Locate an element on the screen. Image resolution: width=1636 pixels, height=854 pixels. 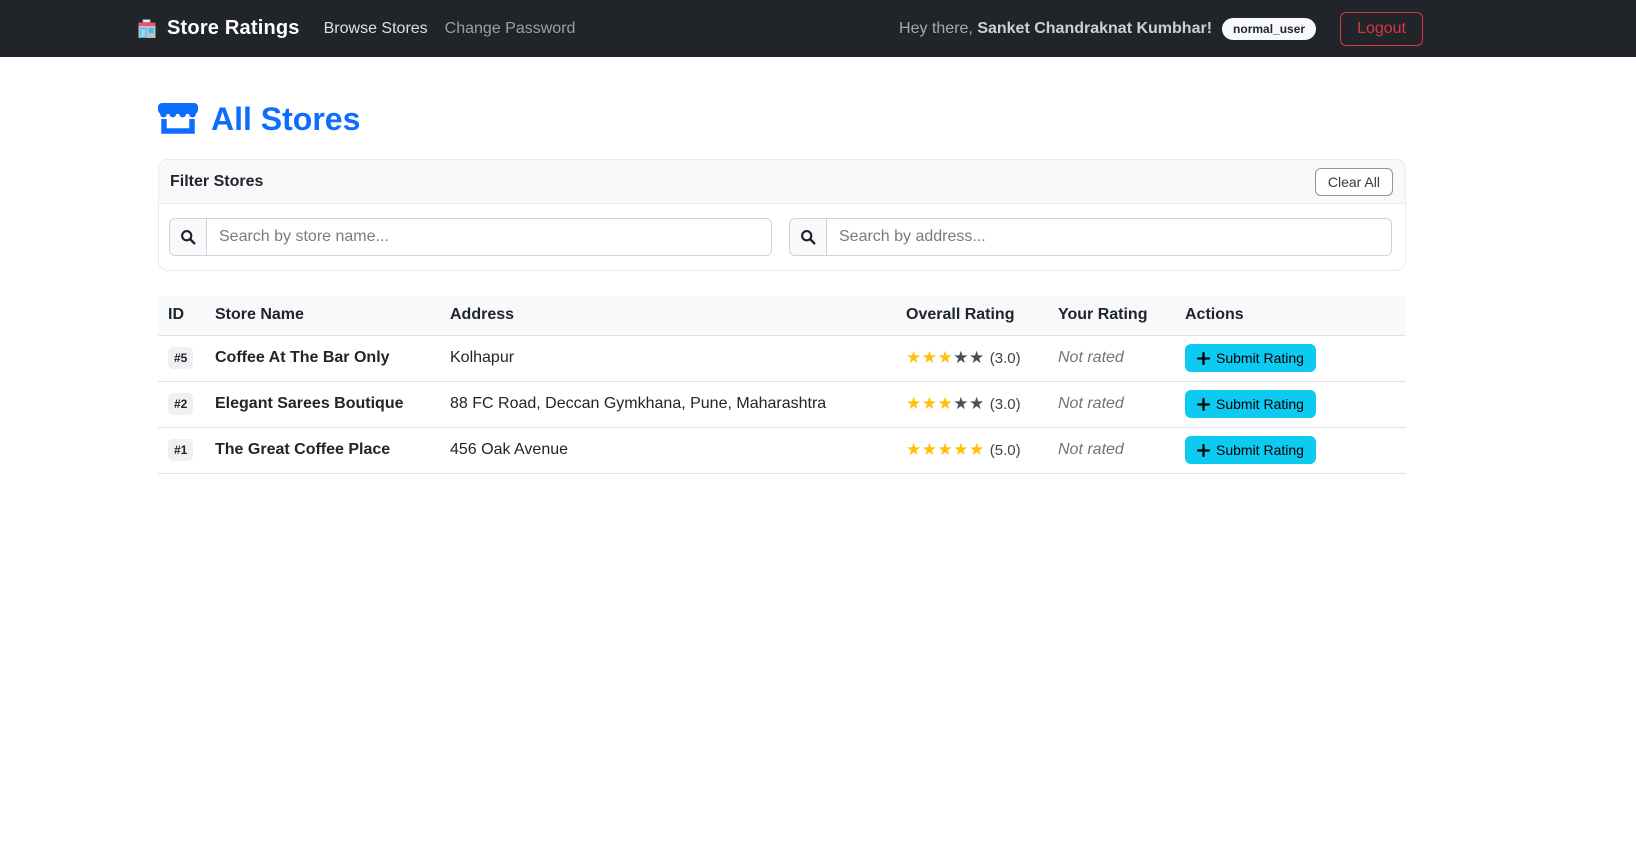
page-heading: All Stores is located at coordinates (782, 119).